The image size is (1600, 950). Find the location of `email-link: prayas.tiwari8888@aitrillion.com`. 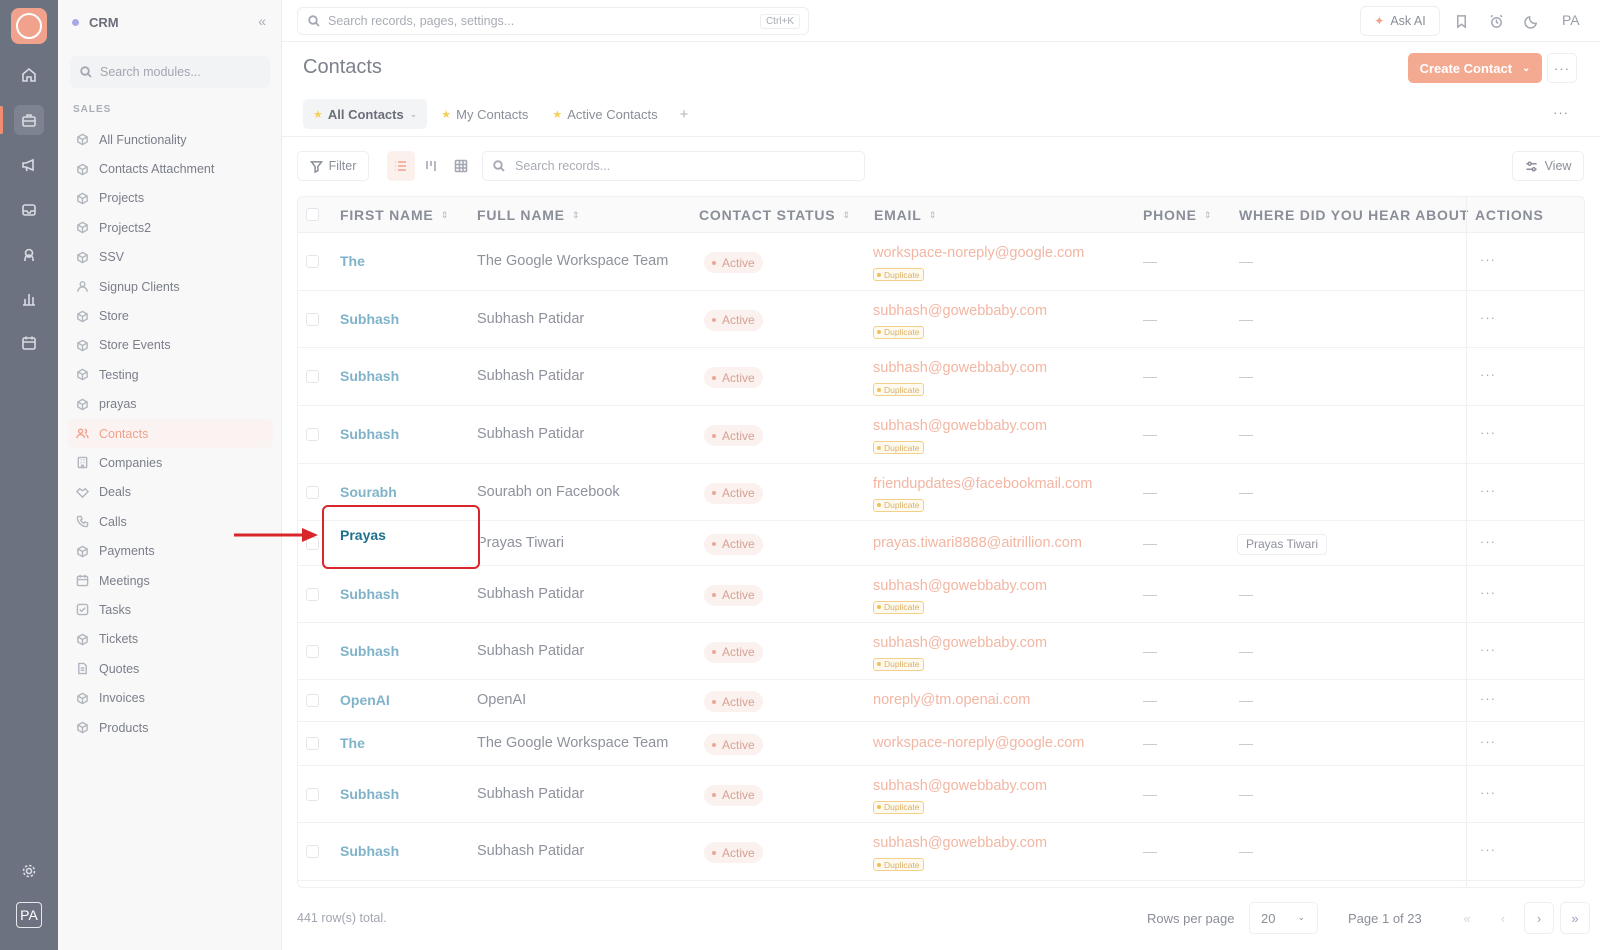

email-link: prayas.tiwari8888@aitrillion.com is located at coordinates (977, 543).